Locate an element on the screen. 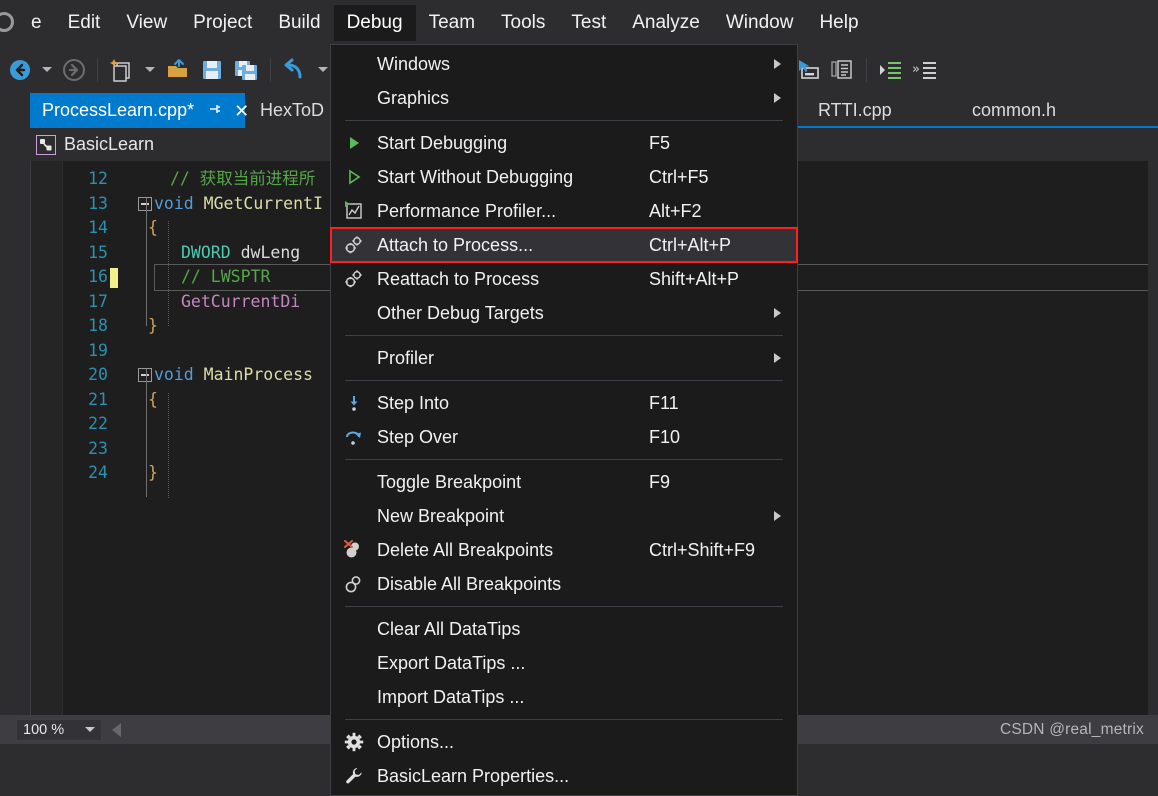 The image size is (1158, 796). menu-entry-other-debug-targets: Other Debug Targets is located at coordinates (564, 313).